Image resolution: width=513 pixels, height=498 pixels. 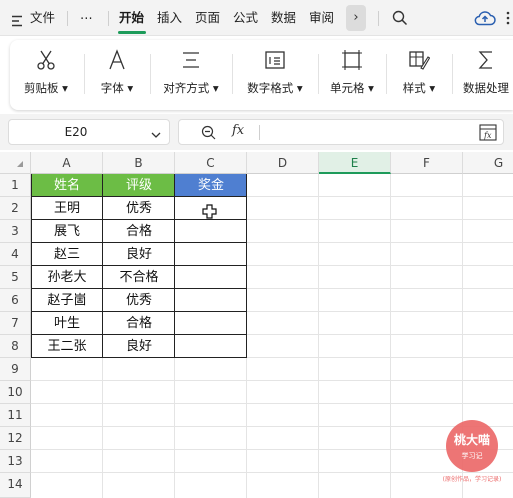 I want to click on watermark-logo: 桃大喵 学习记, so click(x=472, y=446).